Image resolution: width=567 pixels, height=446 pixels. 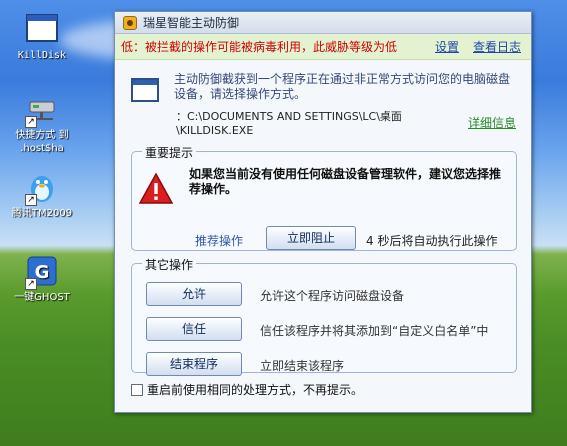 What do you see at coordinates (42, 188) in the screenshot?
I see `penguin-icon: ↗` at bounding box center [42, 188].